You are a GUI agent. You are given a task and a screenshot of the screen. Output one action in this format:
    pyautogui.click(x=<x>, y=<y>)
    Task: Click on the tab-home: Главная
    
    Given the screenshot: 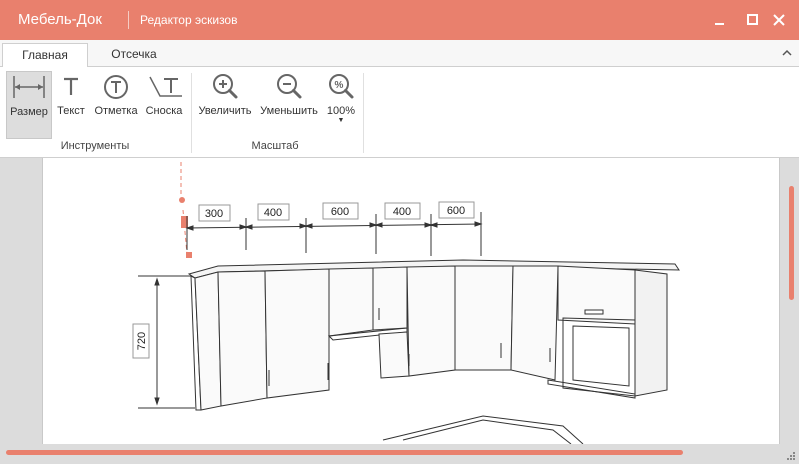 What is the action you would take?
    pyautogui.click(x=45, y=55)
    